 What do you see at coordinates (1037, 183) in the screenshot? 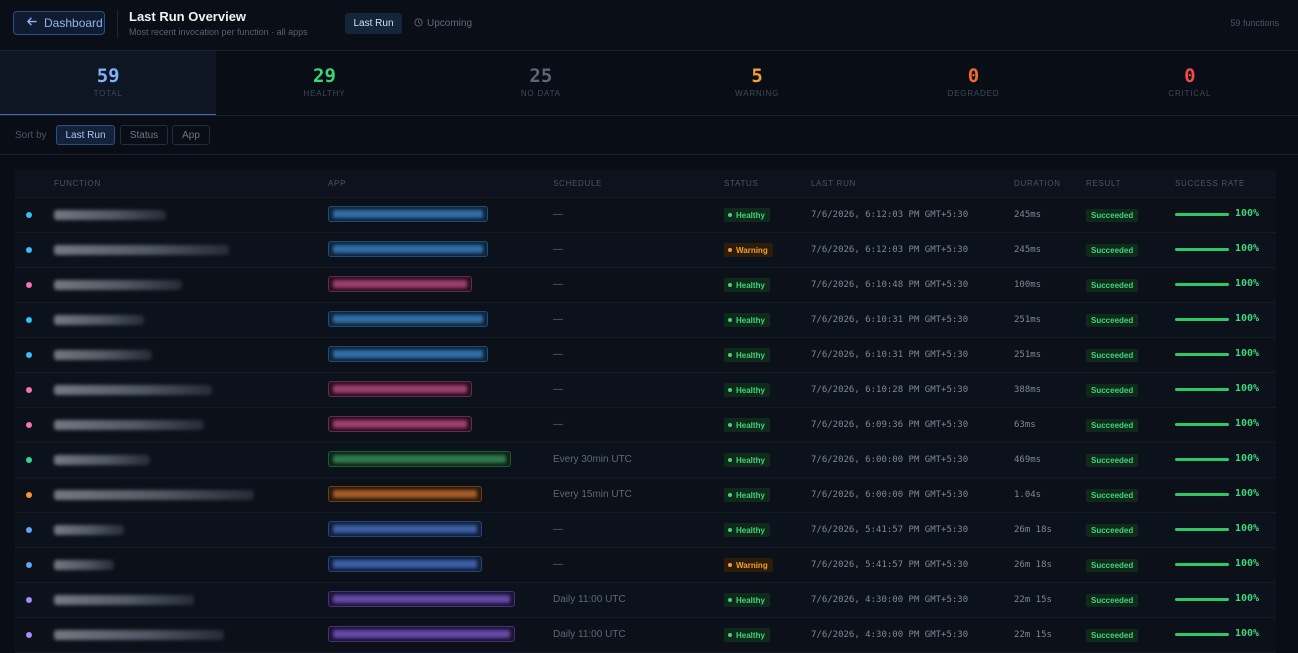
I see `col-duration: DURATION` at bounding box center [1037, 183].